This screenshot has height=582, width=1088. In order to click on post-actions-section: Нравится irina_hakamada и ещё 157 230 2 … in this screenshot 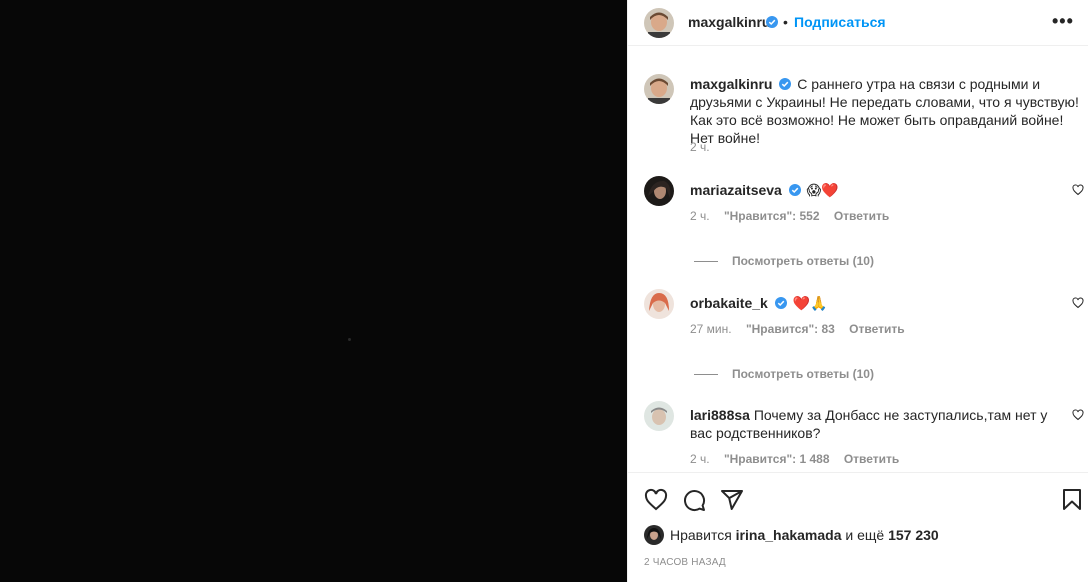, I will do `click(858, 527)`.